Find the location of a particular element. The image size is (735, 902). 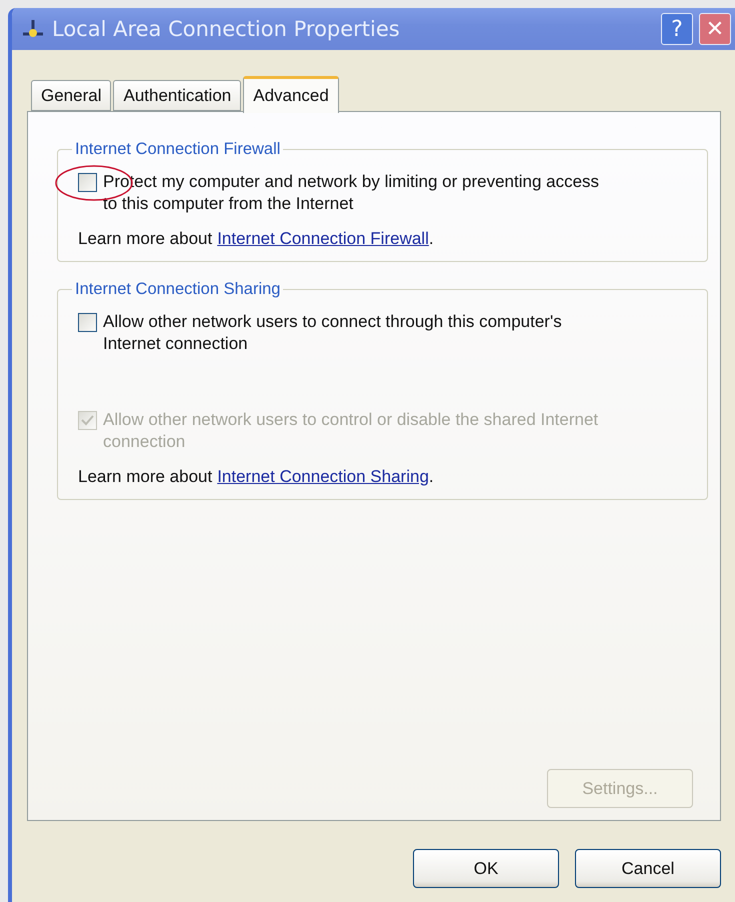

group-title: Internet Connection Firewall is located at coordinates (178, 149).